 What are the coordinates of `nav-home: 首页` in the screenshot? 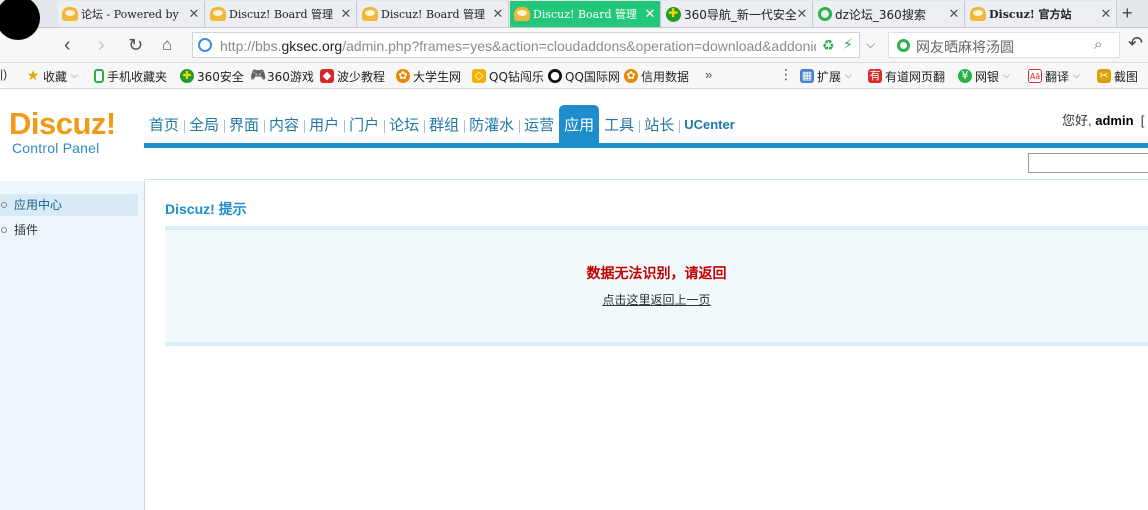 It's located at (164, 124).